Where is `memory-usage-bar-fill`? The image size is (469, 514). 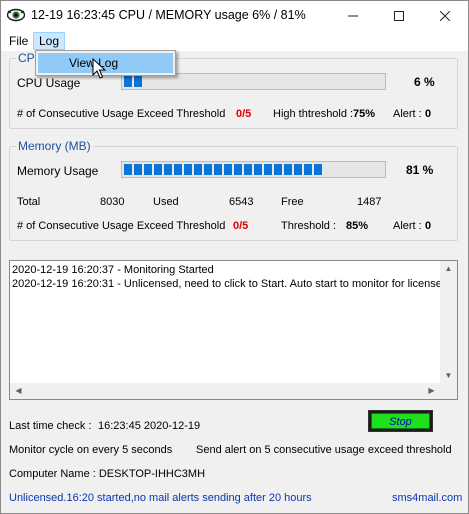 memory-usage-bar-fill is located at coordinates (224, 169).